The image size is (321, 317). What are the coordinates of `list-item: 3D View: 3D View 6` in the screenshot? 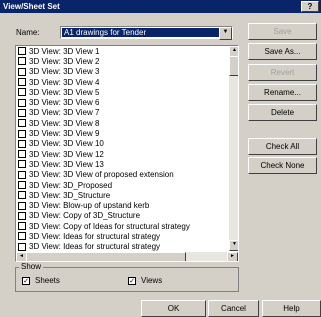 It's located at (120, 102).